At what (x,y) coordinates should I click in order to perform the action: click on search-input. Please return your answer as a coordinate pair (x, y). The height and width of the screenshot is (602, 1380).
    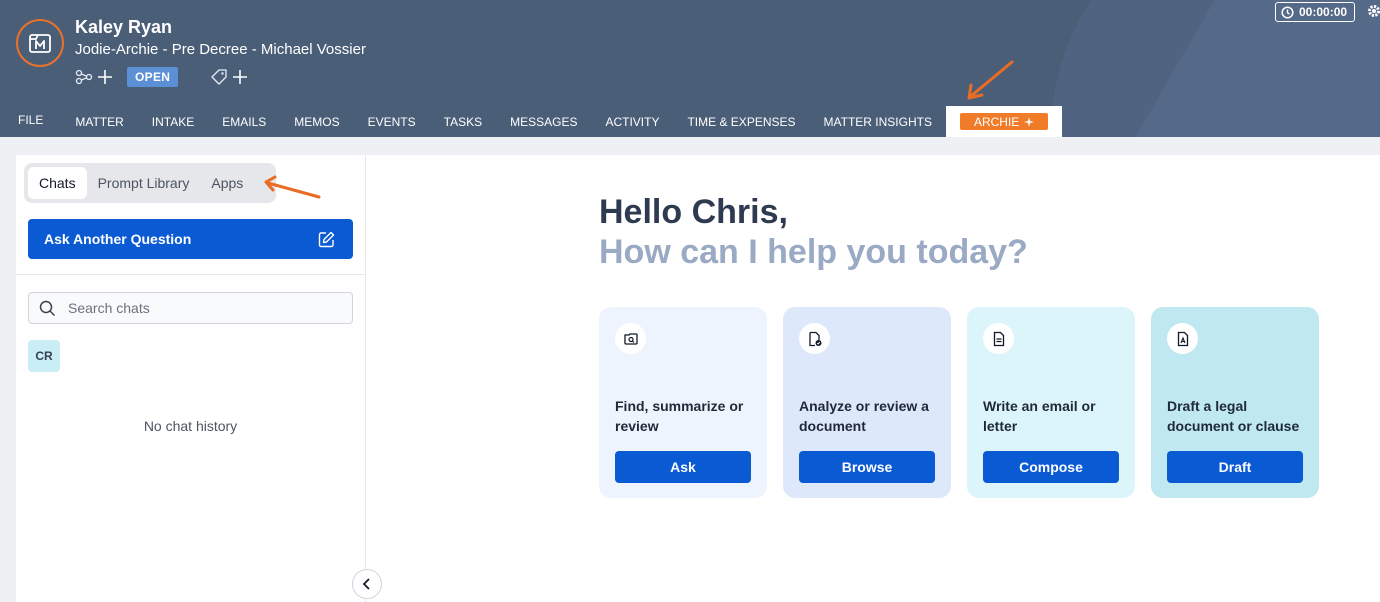
    Looking at the image, I should click on (193, 308).